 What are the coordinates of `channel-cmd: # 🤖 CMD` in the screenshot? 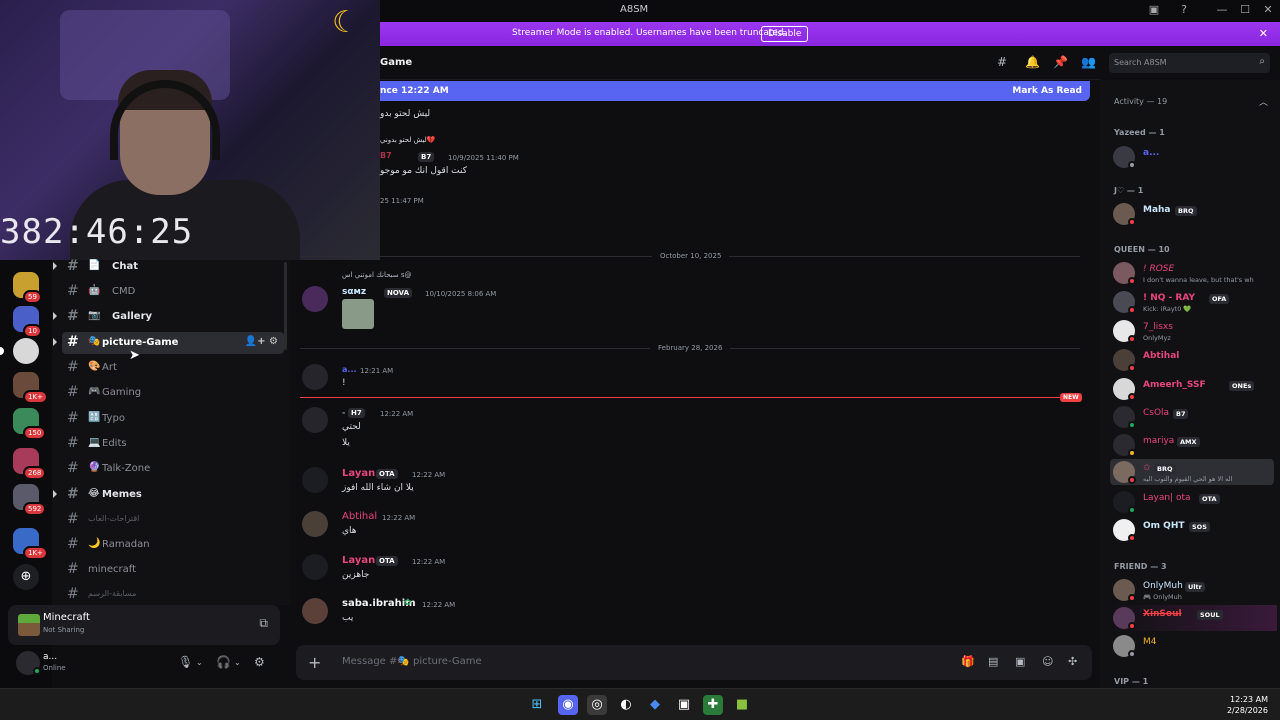 It's located at (173, 292).